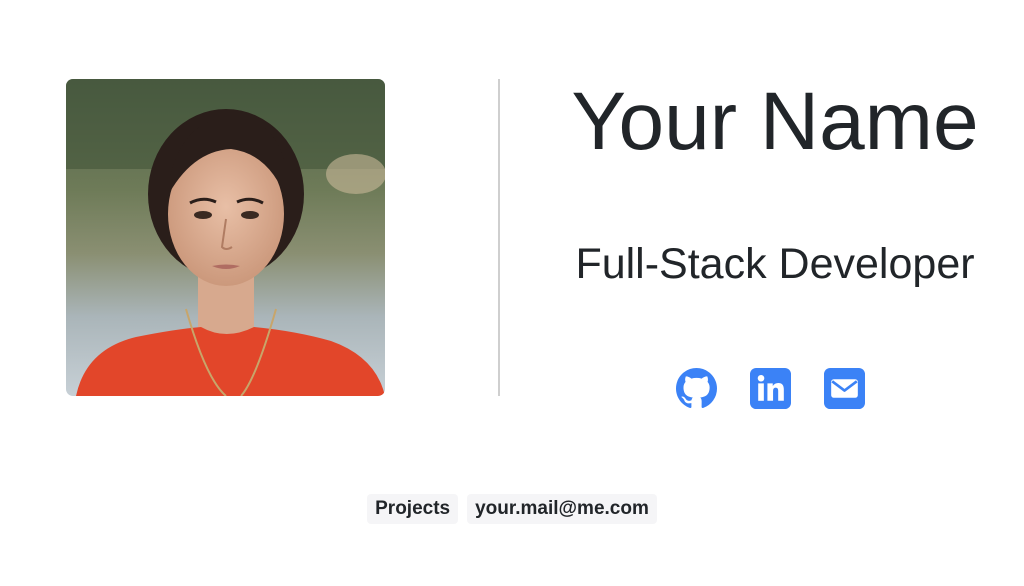 The width and height of the screenshot is (1024, 586). Describe the element at coordinates (775, 121) in the screenshot. I see `profile-name: Your Name` at that location.